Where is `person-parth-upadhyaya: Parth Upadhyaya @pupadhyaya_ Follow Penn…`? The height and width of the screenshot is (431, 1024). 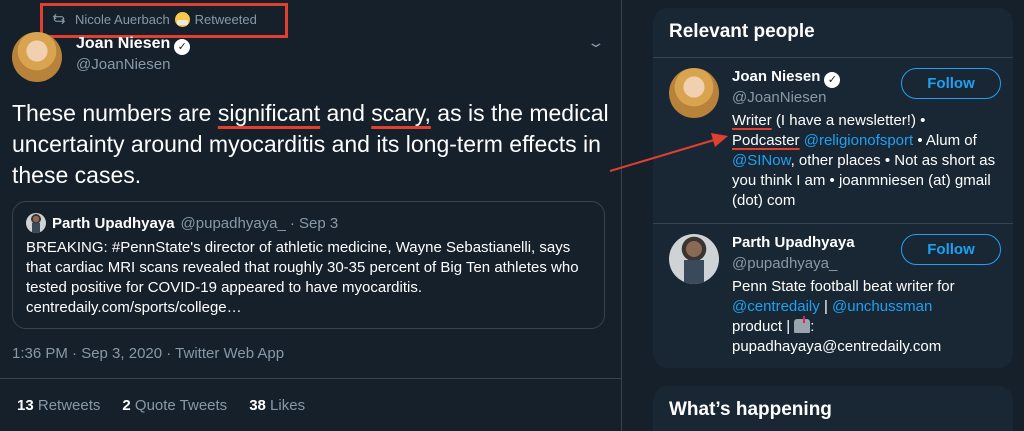 person-parth-upadhyaya: Parth Upadhyaya @pupadhyaya_ Follow Penn… is located at coordinates (833, 294).